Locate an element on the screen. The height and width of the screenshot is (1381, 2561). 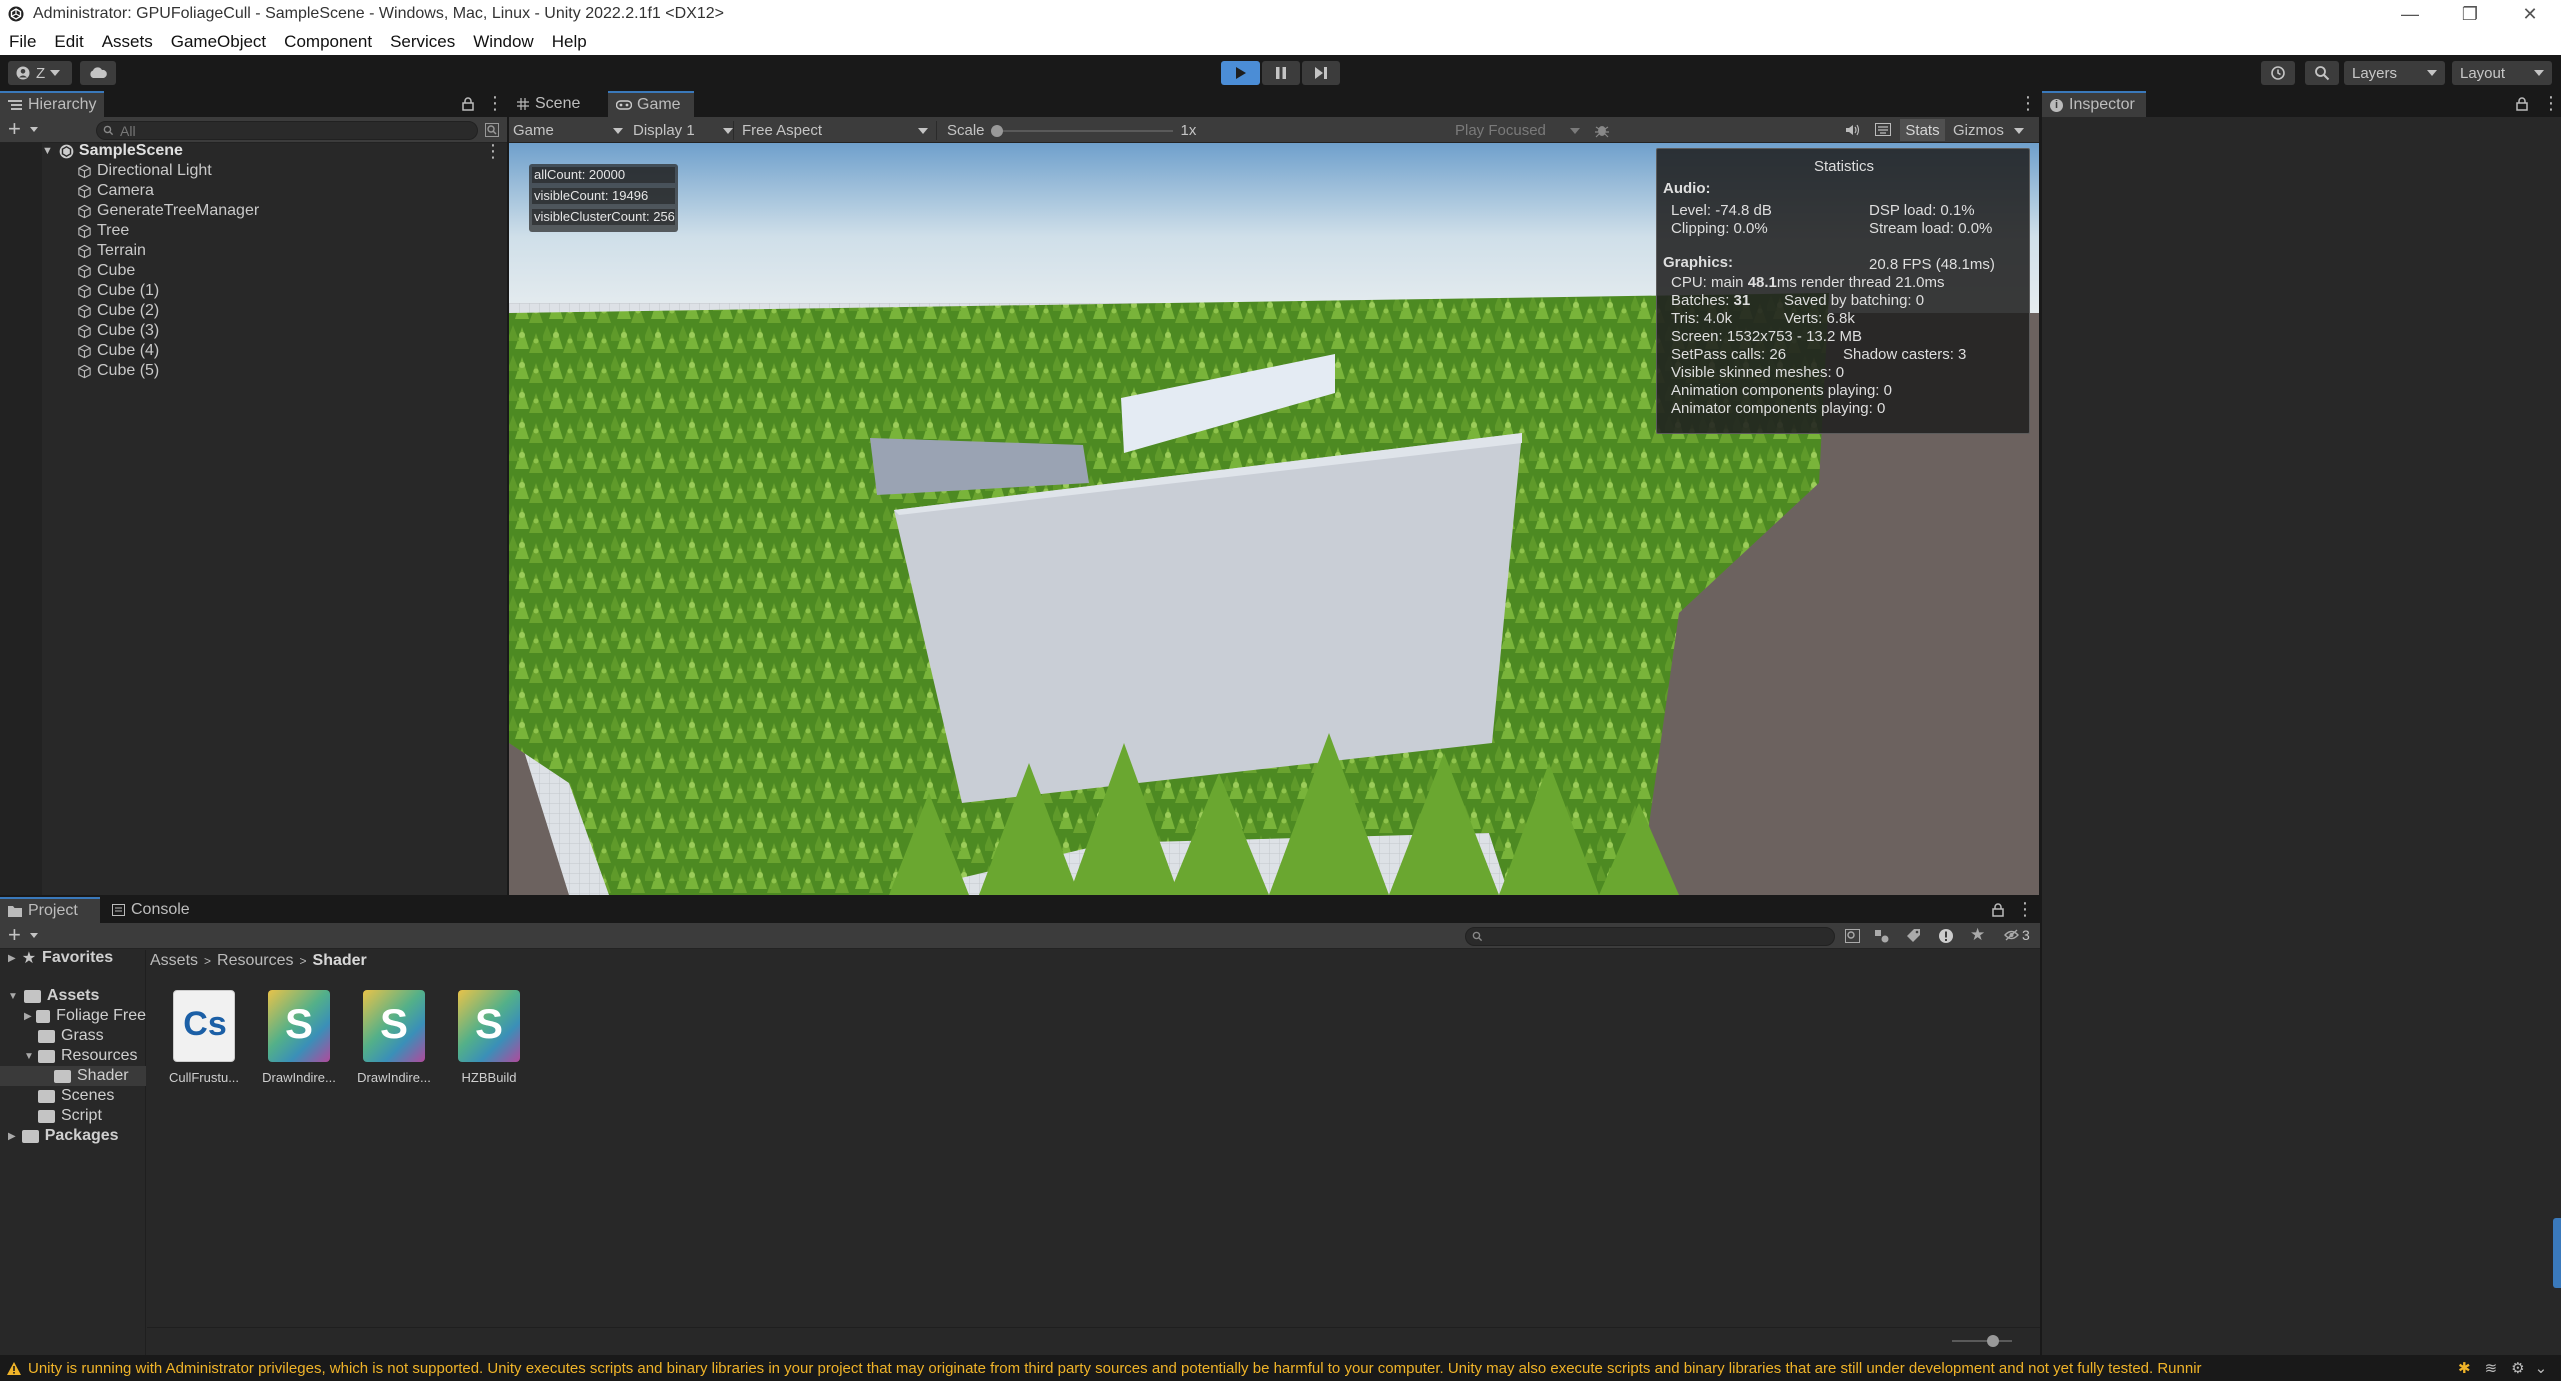
menu-component: Component is located at coordinates (328, 42).